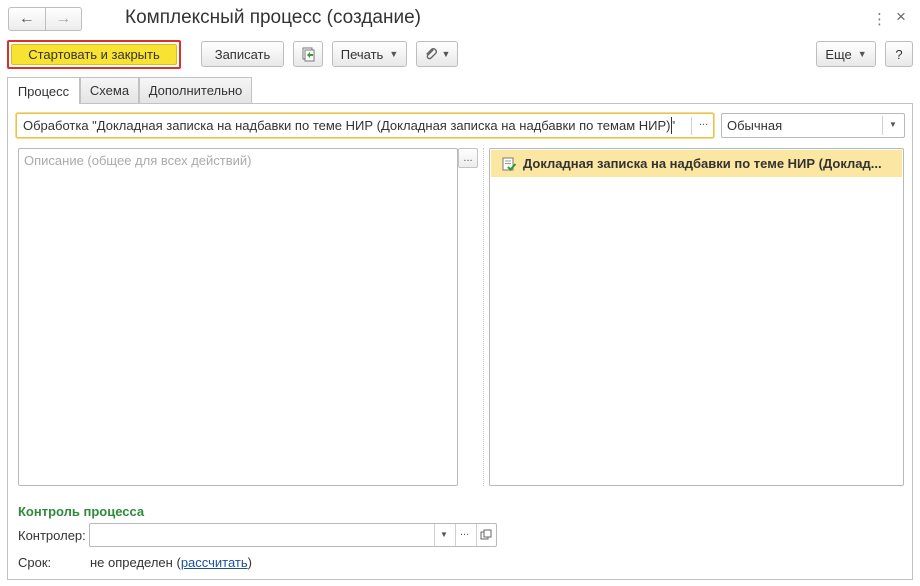 This screenshot has width=920, height=586. I want to click on documents-icon, so click(308, 54).